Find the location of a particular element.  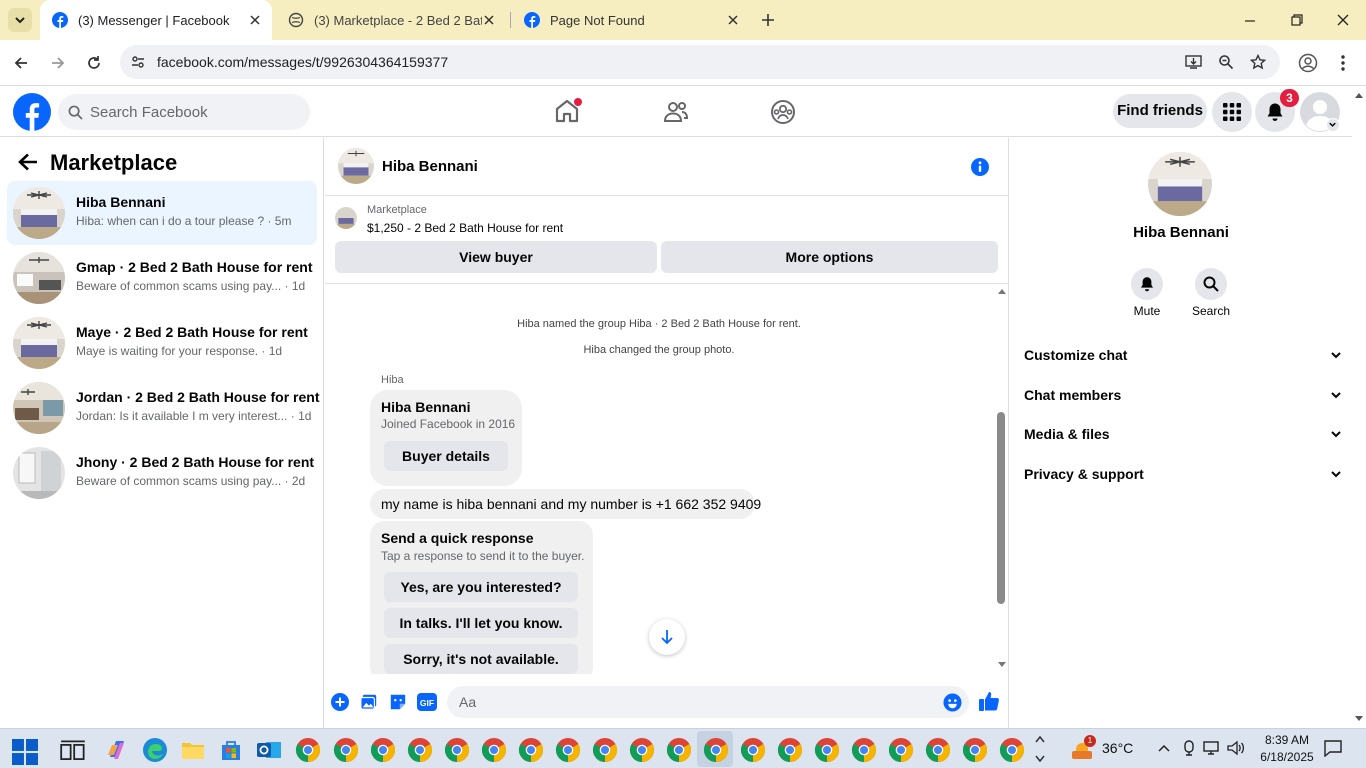

listing-thumbnail is located at coordinates (346, 218).